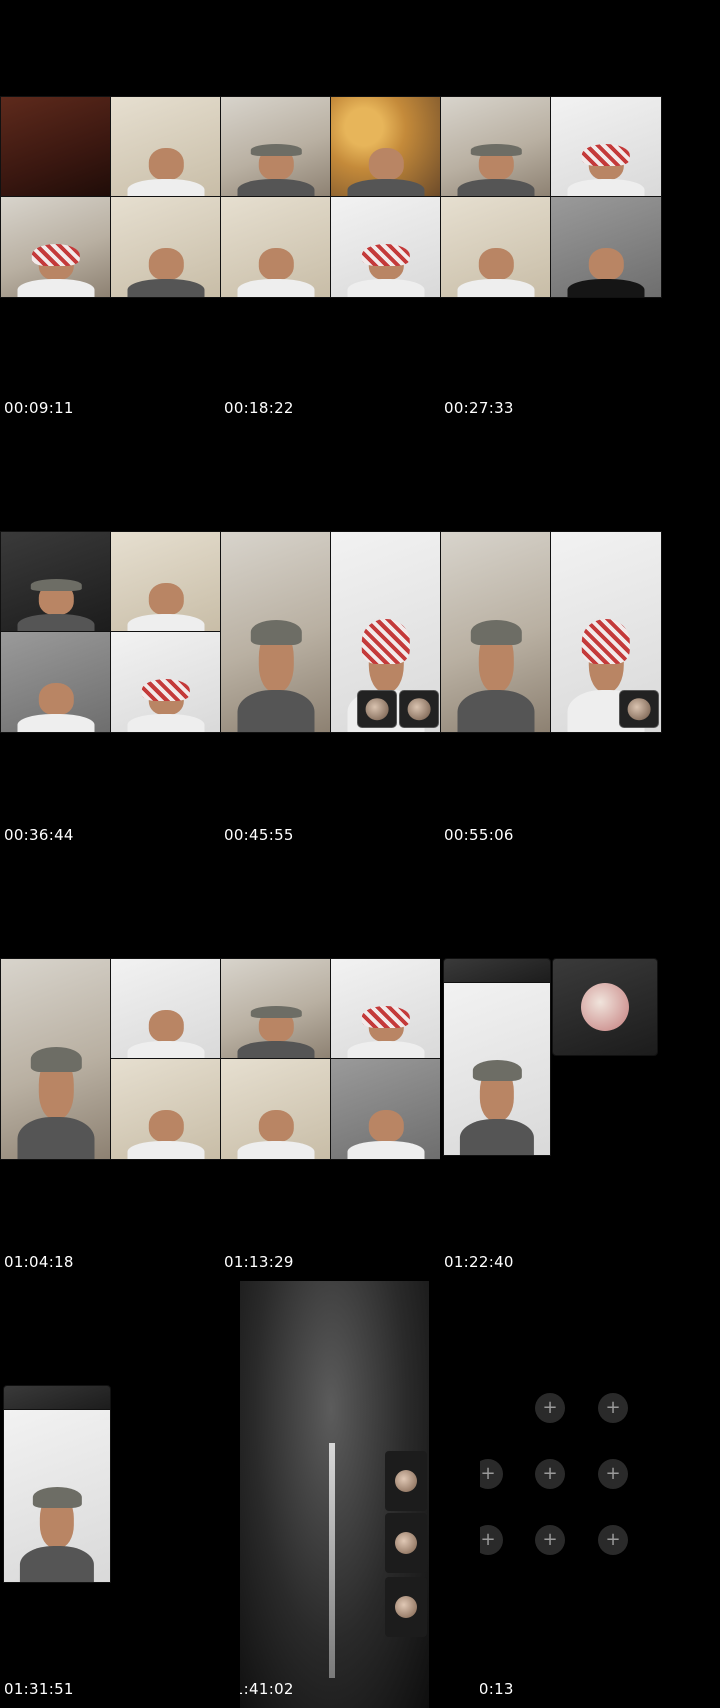 The image size is (720, 1708). Describe the element at coordinates (39, 408) in the screenshot. I see `timestamp-label: 00:09:11` at that location.